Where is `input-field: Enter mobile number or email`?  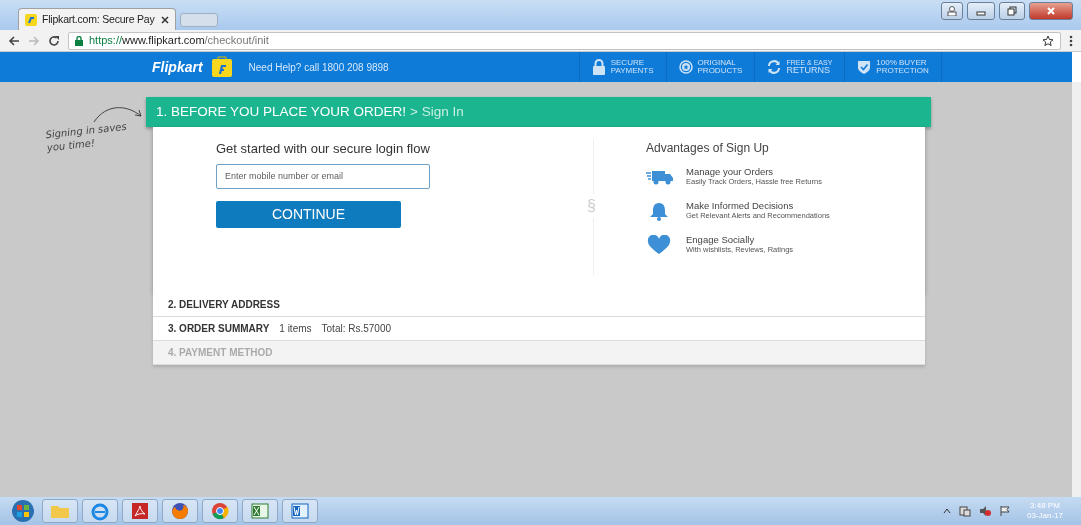 input-field: Enter mobile number or email is located at coordinates (323, 176).